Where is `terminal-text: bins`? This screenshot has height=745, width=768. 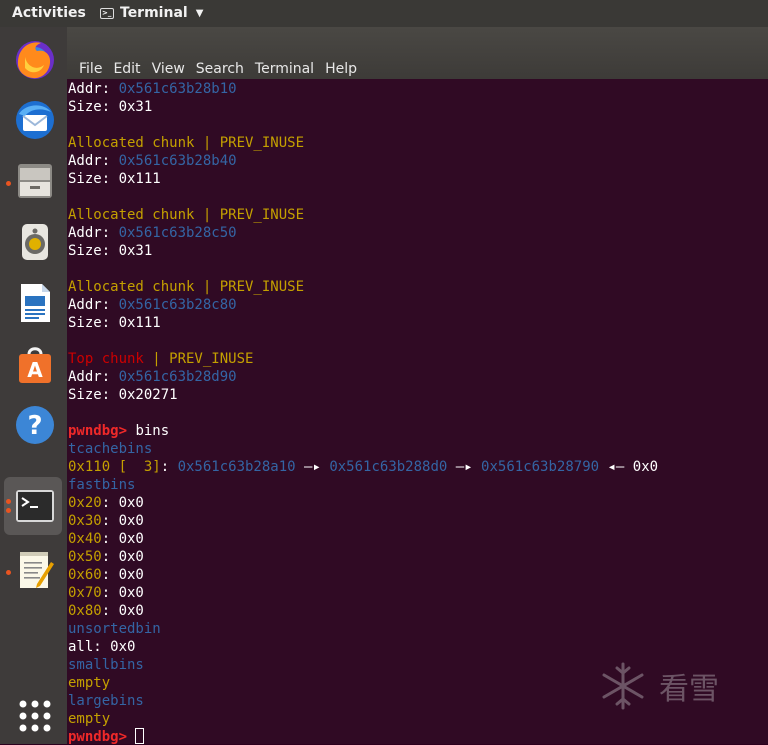
terminal-text: bins is located at coordinates (152, 431).